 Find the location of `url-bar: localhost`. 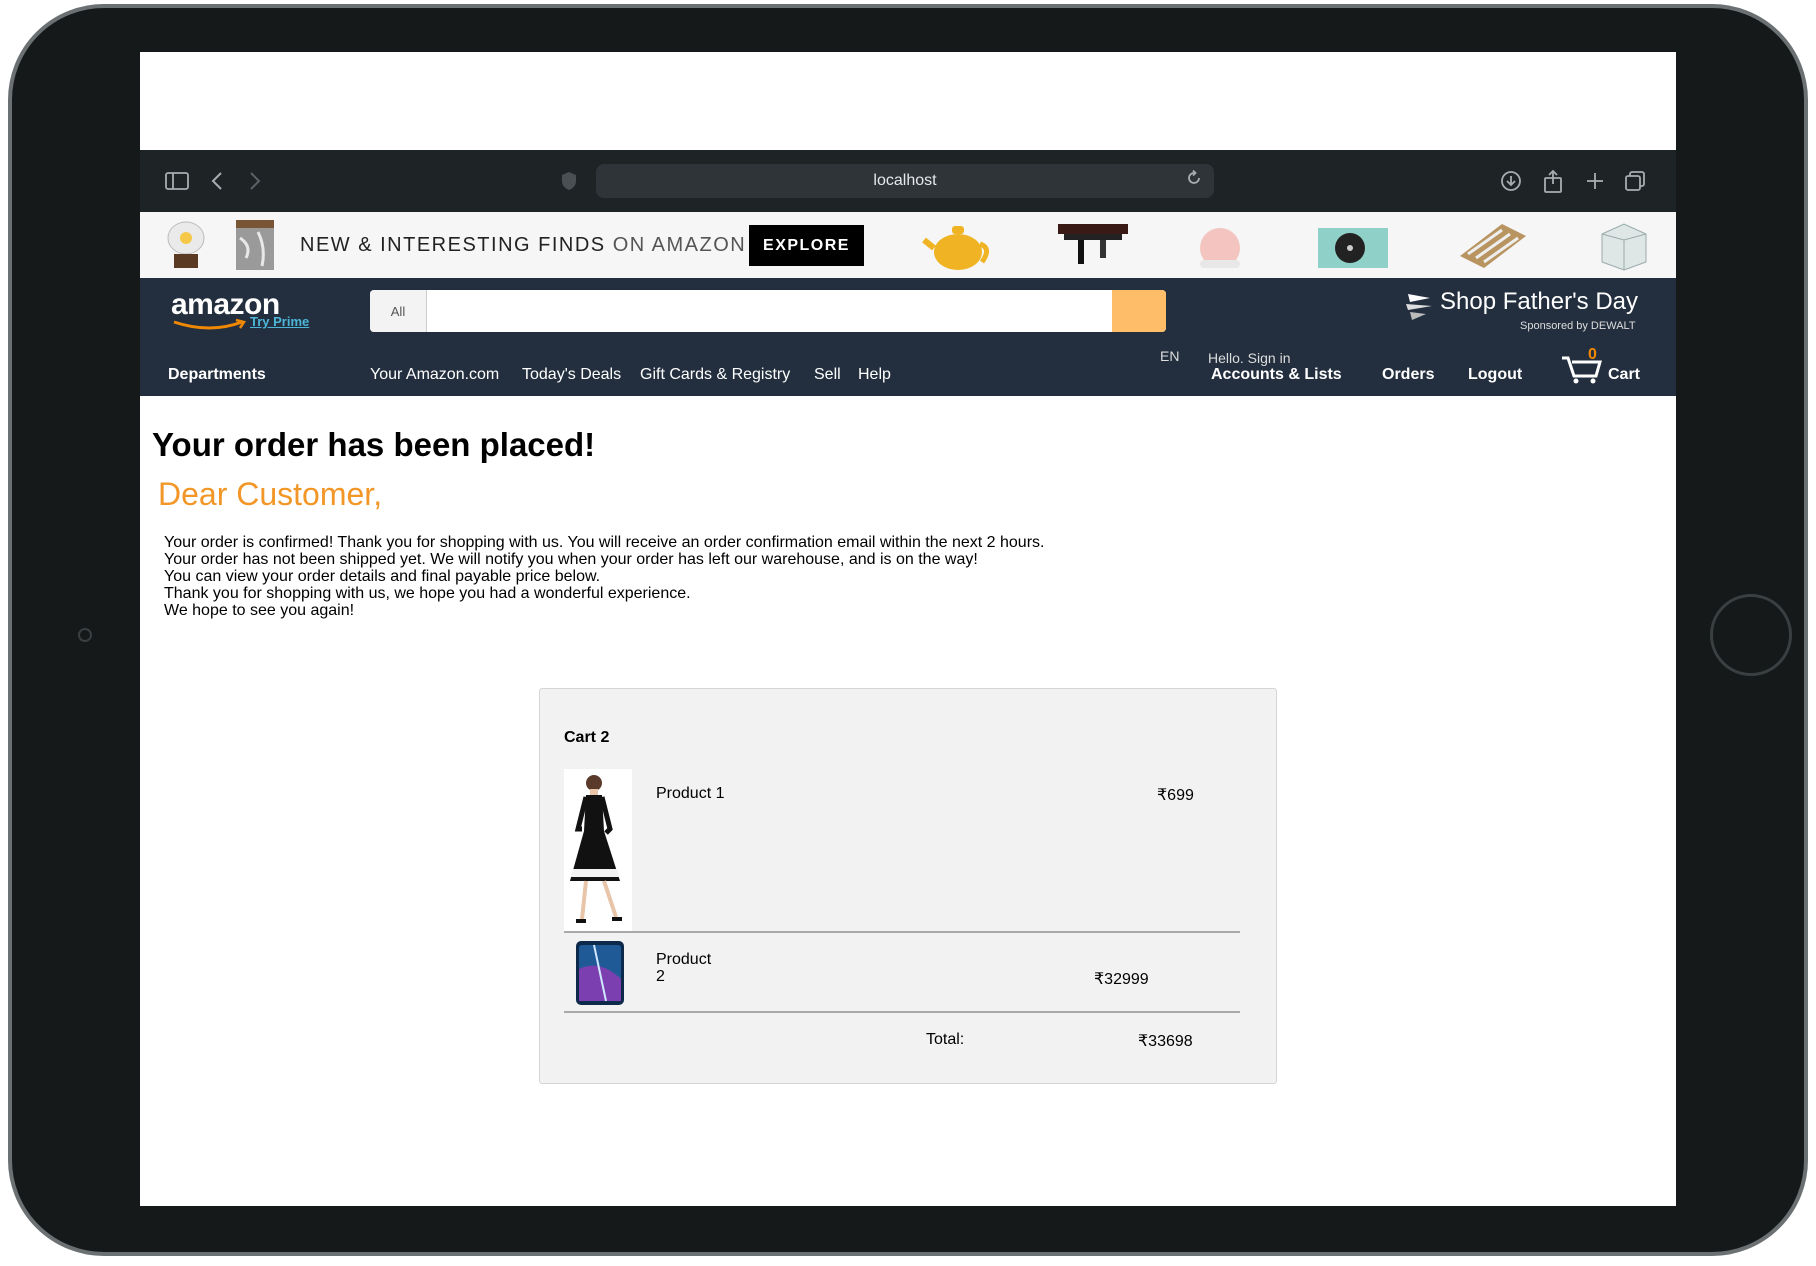

url-bar: localhost is located at coordinates (905, 181).